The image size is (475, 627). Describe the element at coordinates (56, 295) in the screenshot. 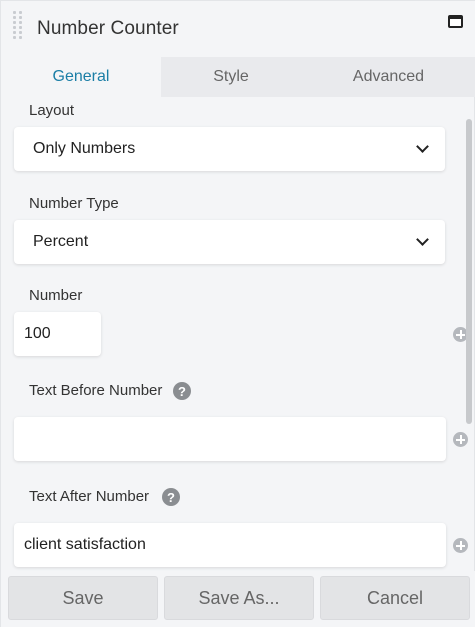

I see `number-label: Number` at that location.